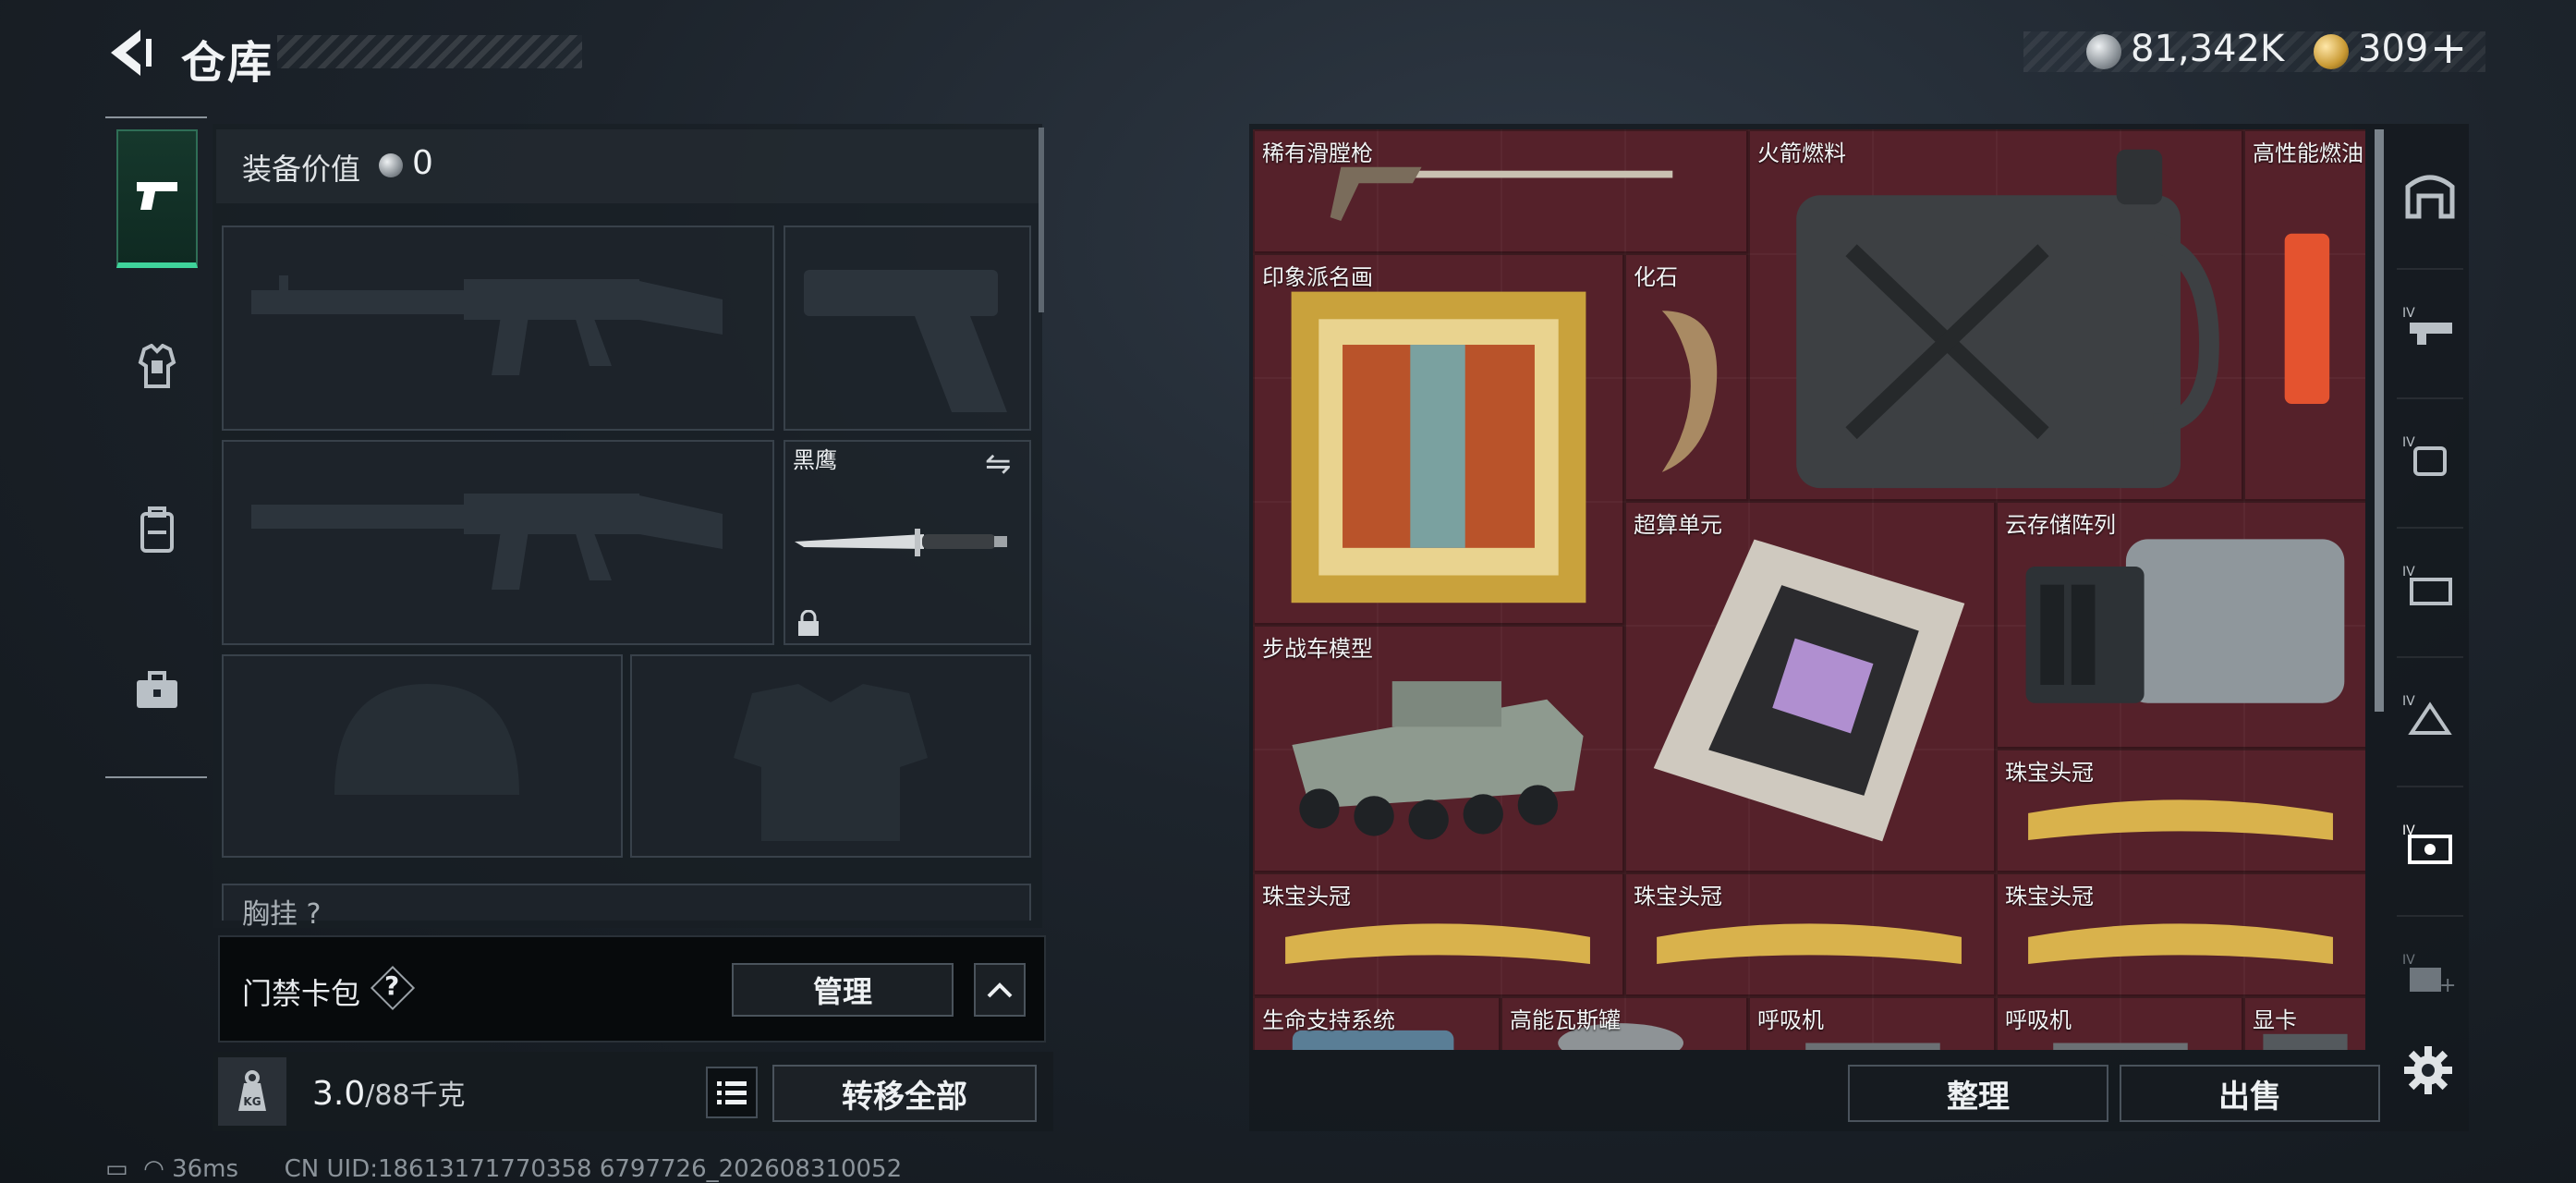  I want to click on list-icon, so click(732, 1092).